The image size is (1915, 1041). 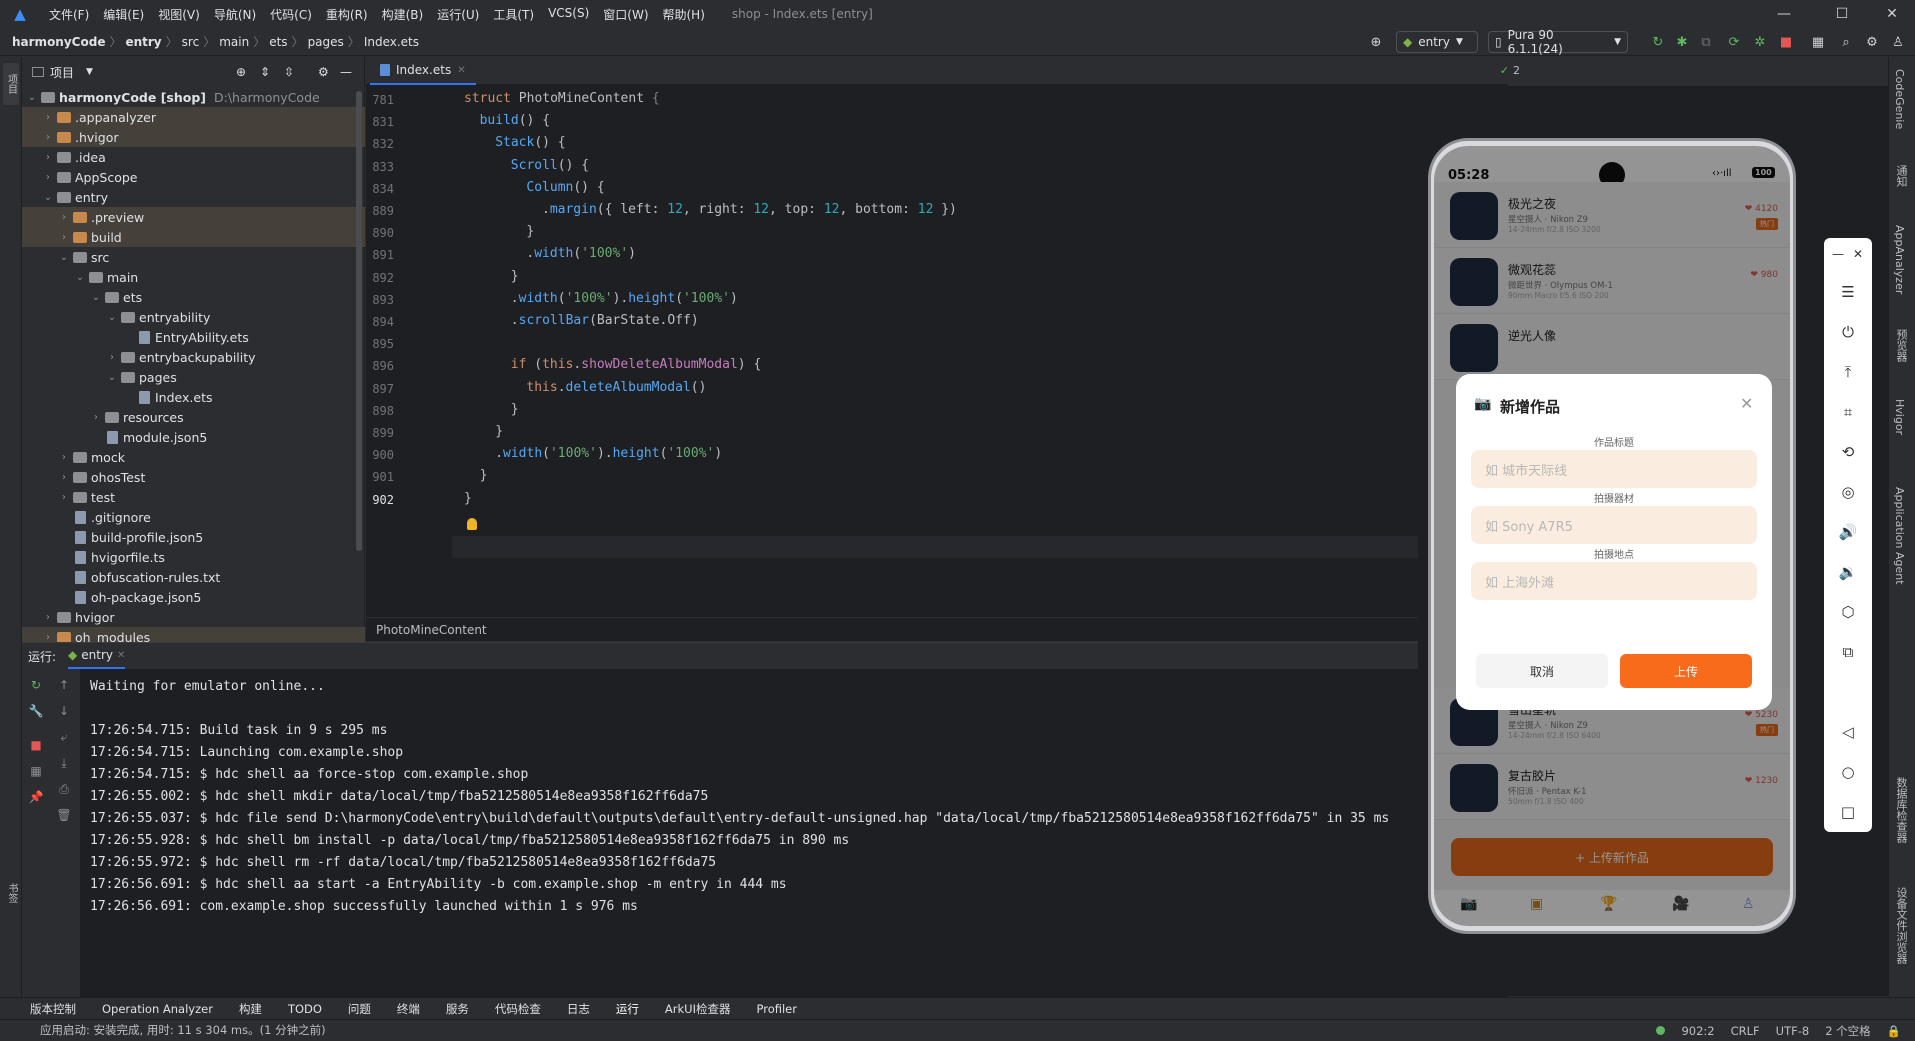 I want to click on tree-item: build-profile.json5, so click(x=193, y=537).